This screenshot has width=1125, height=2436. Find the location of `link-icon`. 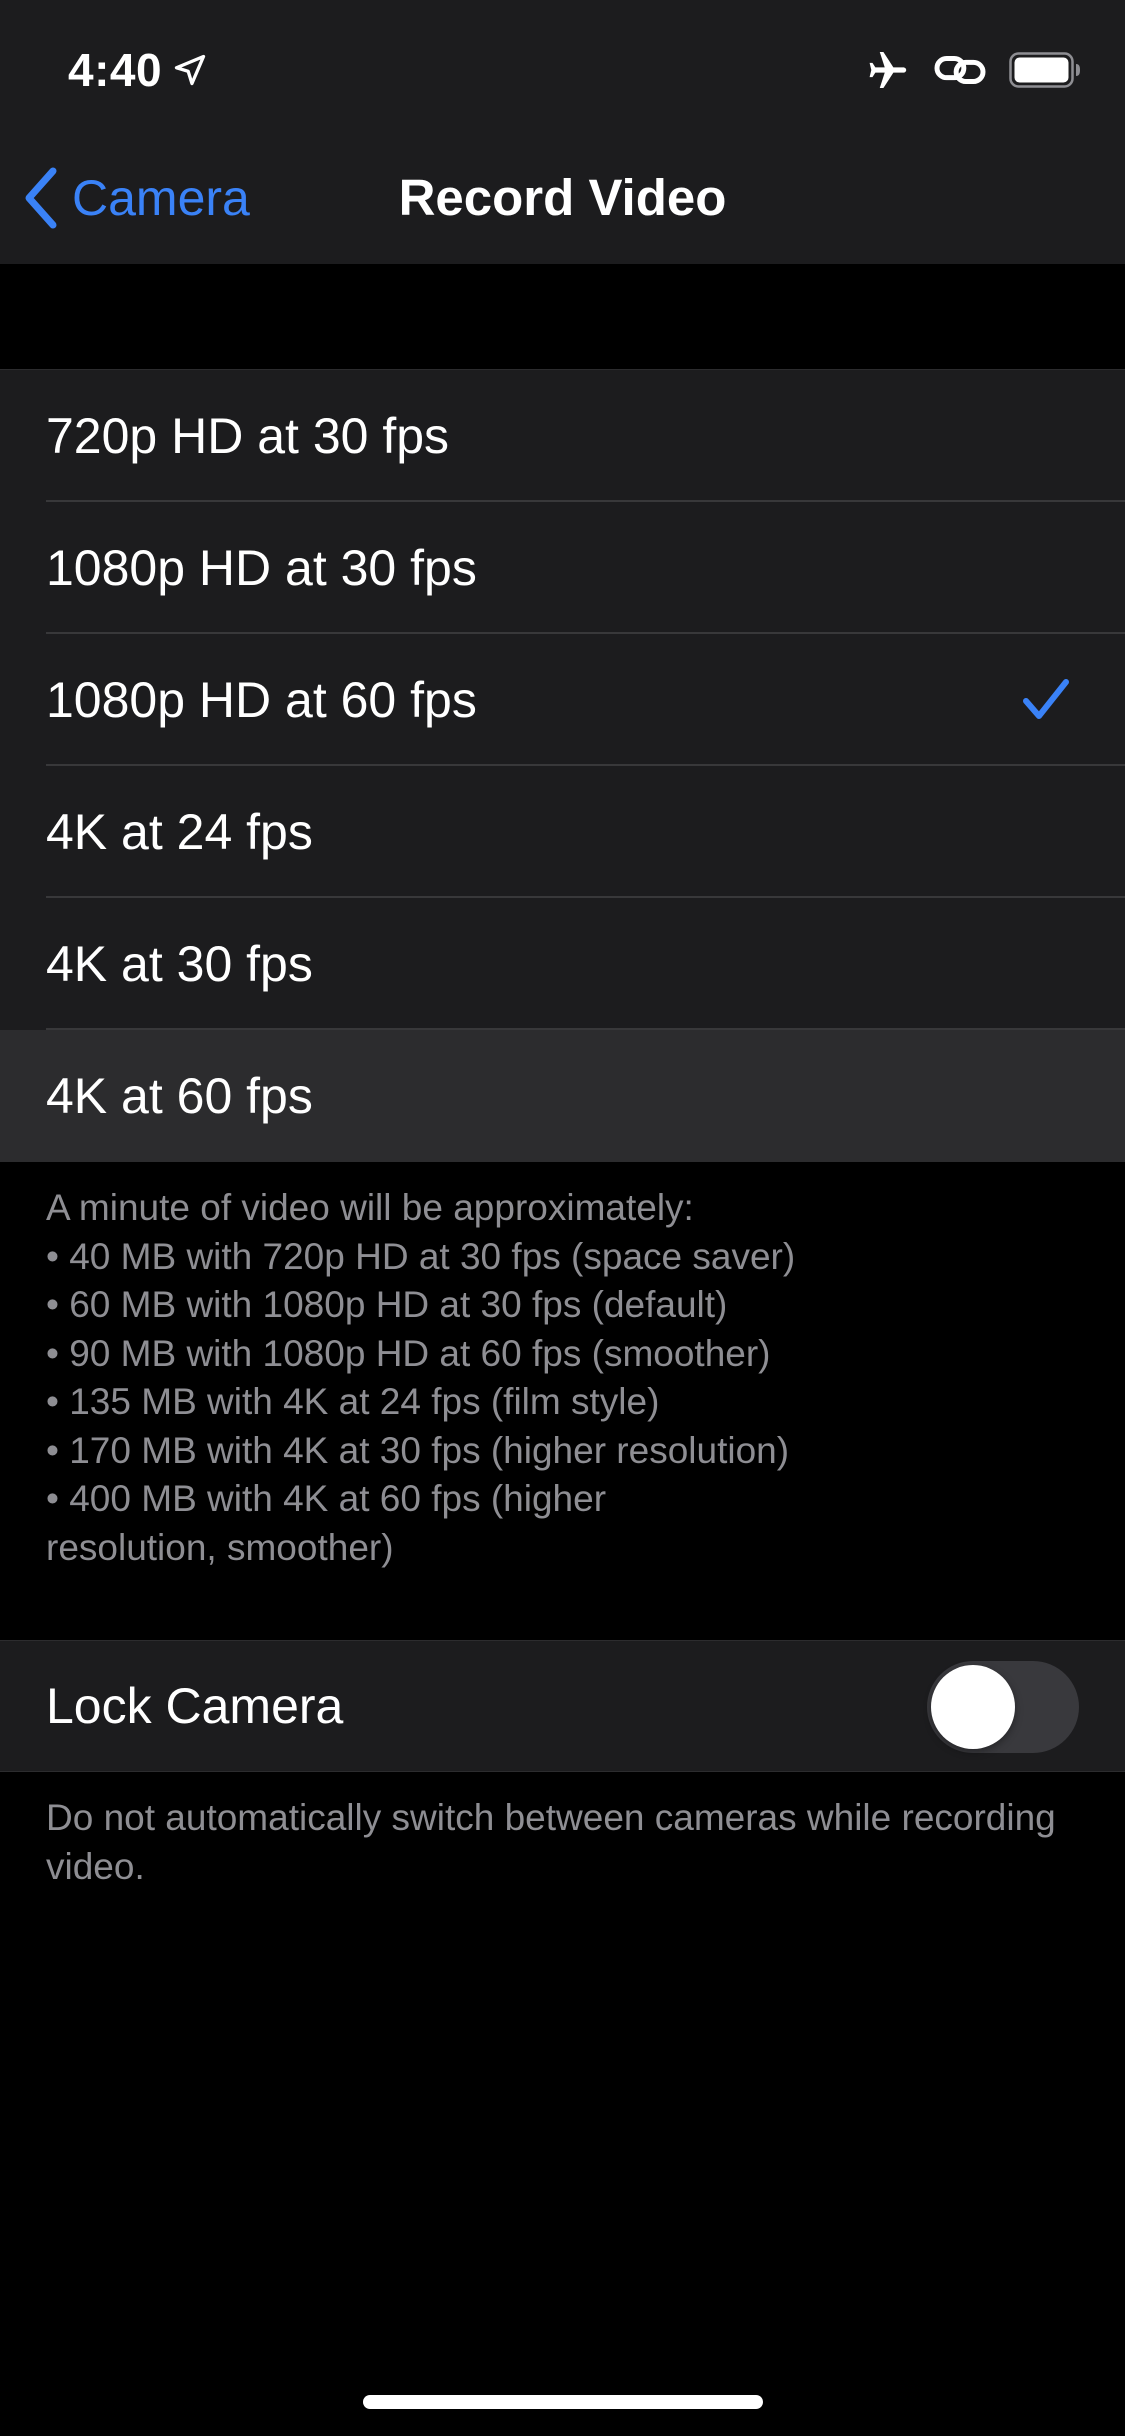

link-icon is located at coordinates (960, 70).